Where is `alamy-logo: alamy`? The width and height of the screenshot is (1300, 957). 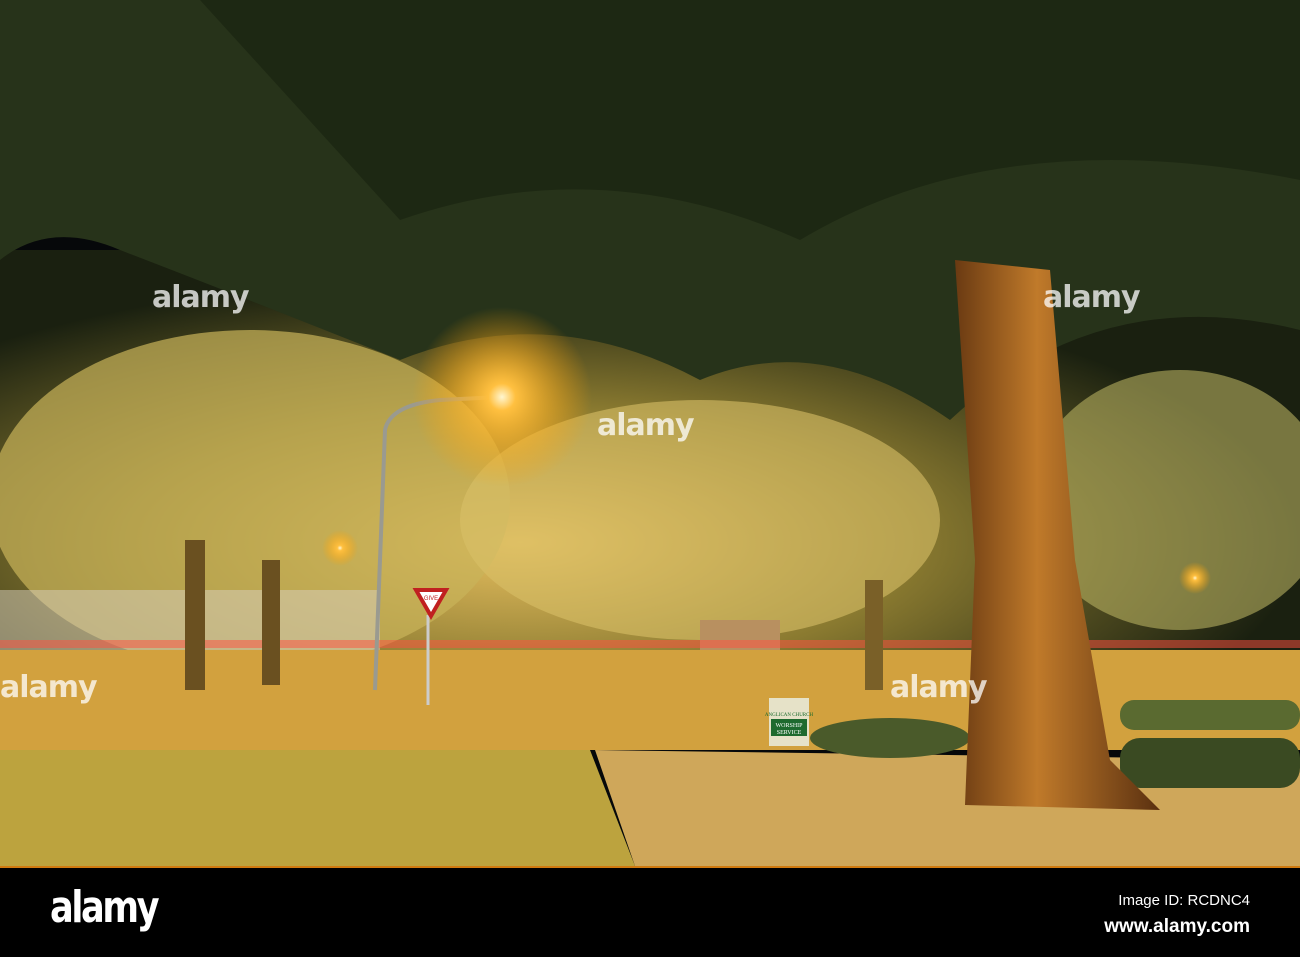 alamy-logo: alamy is located at coordinates (105, 907).